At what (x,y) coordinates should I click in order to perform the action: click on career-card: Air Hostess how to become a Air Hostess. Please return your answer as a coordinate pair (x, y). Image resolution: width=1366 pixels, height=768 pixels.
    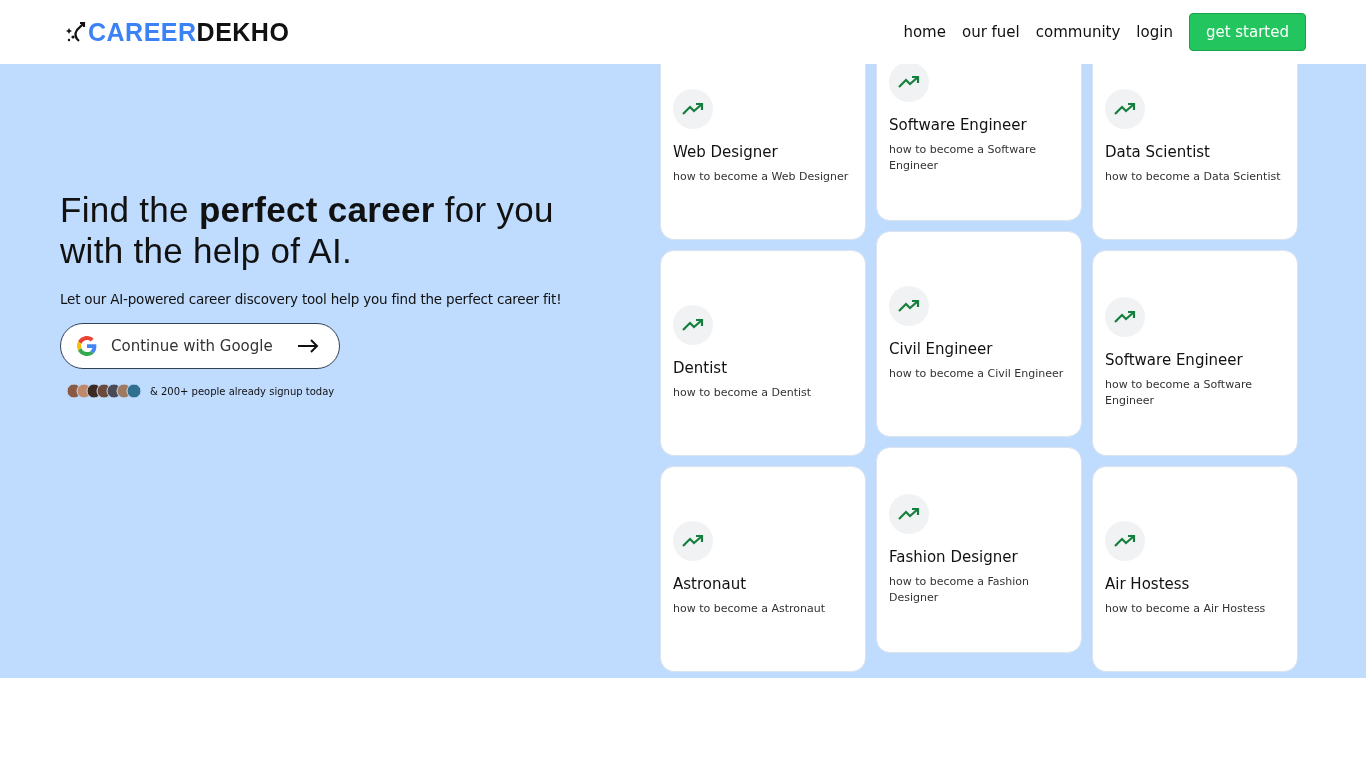
    Looking at the image, I should click on (1195, 569).